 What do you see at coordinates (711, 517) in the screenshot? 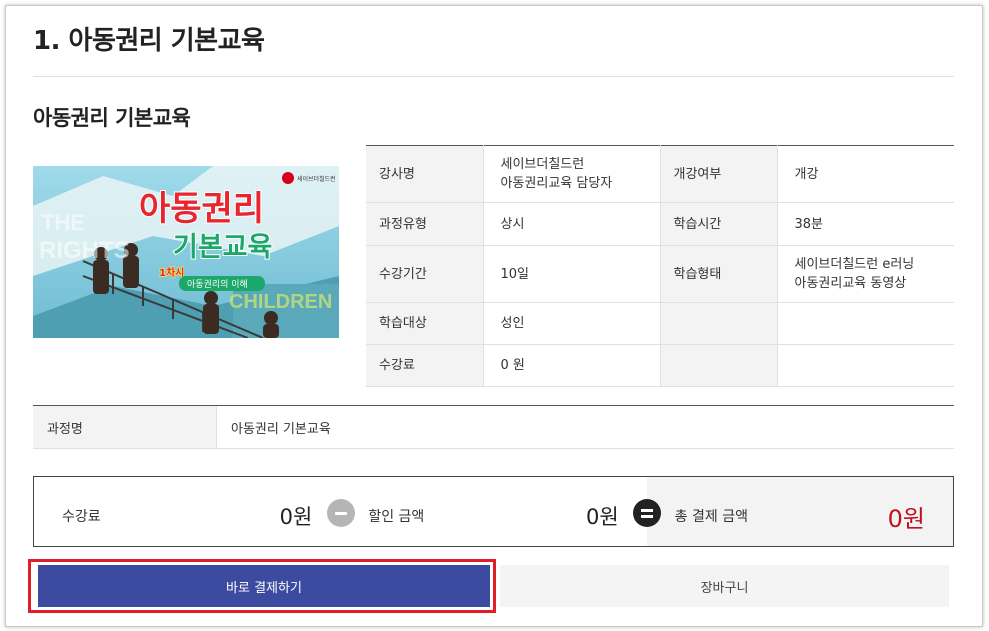
I see `total-label: 총 결제 금액` at bounding box center [711, 517].